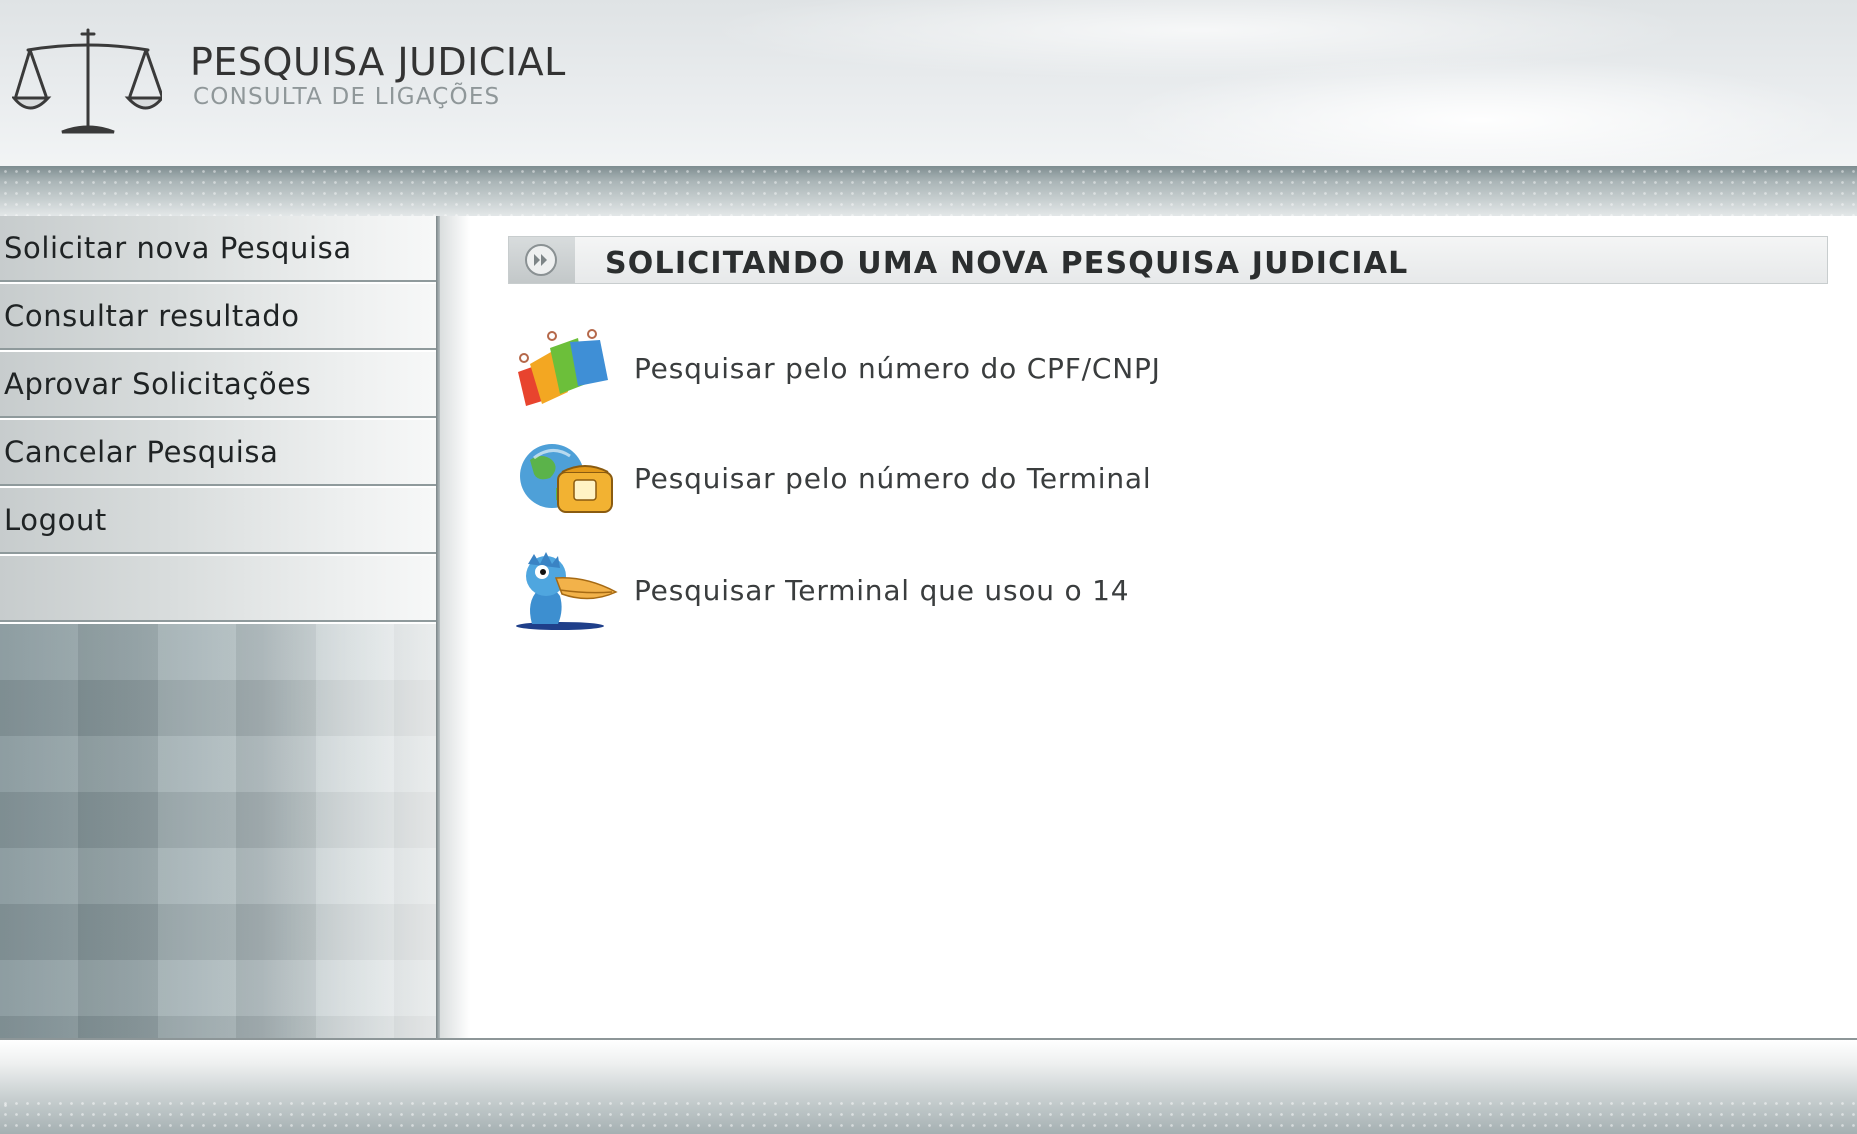 This screenshot has width=1857, height=1134. What do you see at coordinates (218, 831) in the screenshot?
I see `sidebar-decoration` at bounding box center [218, 831].